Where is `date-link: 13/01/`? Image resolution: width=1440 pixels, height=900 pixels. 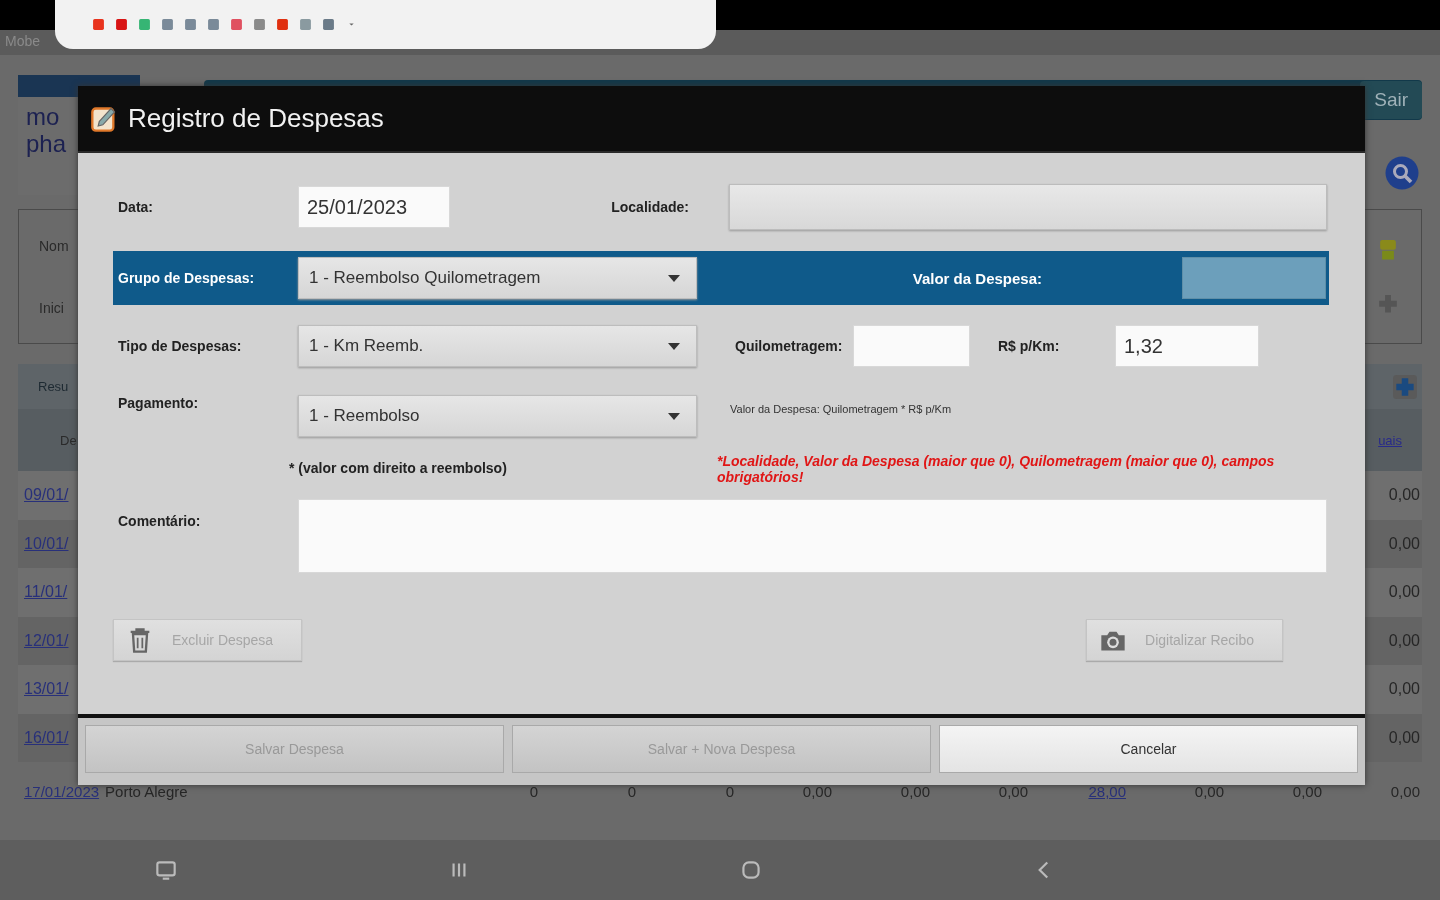
date-link: 13/01/ is located at coordinates (46, 689).